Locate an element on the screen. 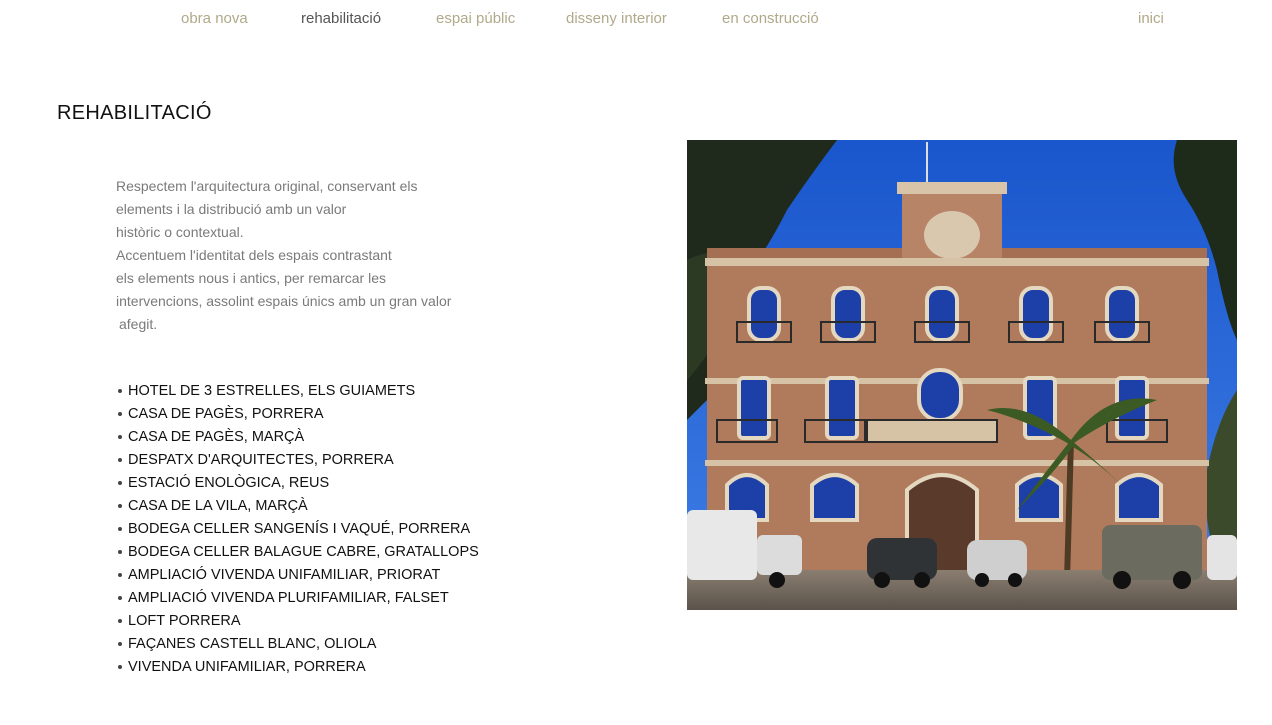 The height and width of the screenshot is (725, 1272). project-item: CASA DE PAGÈS, PORRERA is located at coordinates (298, 414).